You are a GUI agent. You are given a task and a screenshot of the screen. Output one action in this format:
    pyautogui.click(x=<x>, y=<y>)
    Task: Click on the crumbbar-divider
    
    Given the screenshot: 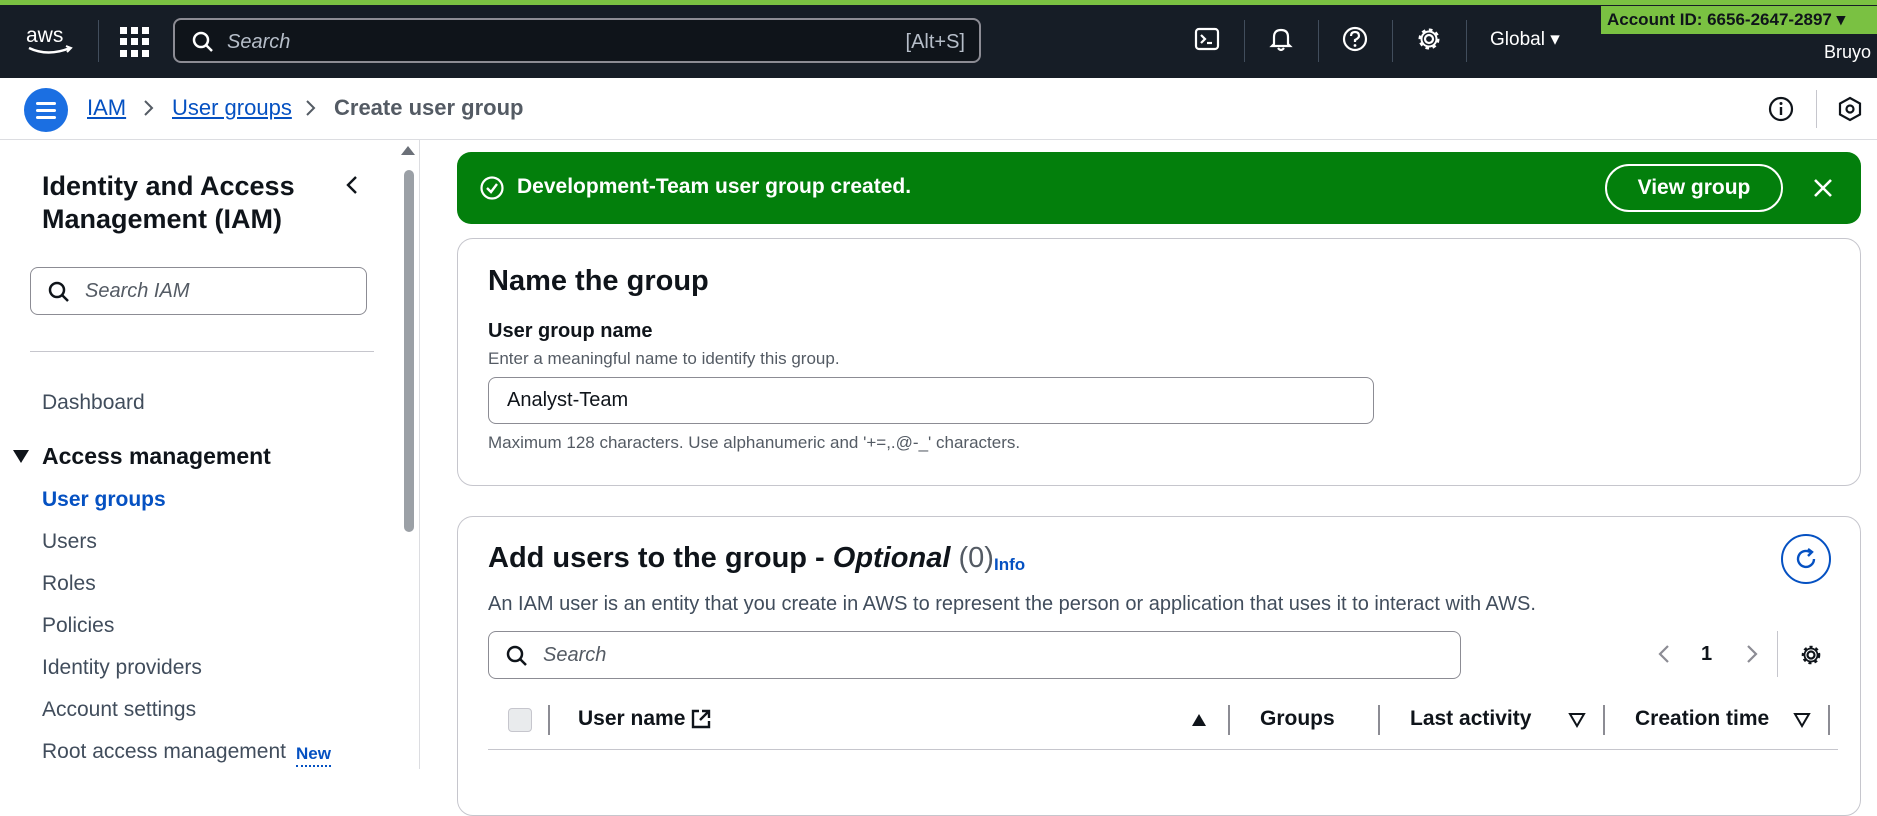 What is the action you would take?
    pyautogui.click(x=1816, y=109)
    